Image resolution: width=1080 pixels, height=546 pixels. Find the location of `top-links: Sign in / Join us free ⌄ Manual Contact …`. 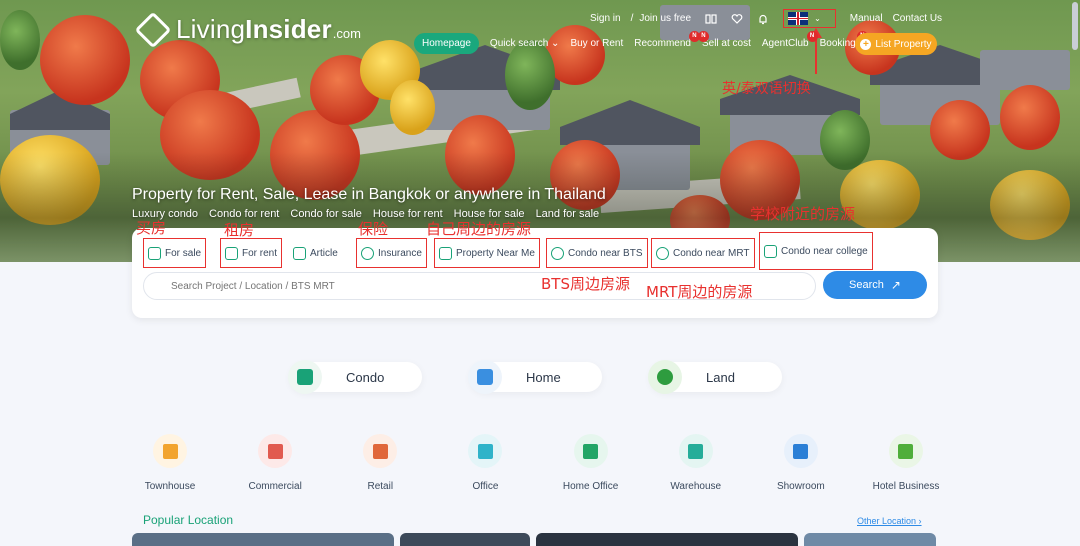

top-links: Sign in / Join us free ⌄ Manual Contact … is located at coordinates (771, 18).